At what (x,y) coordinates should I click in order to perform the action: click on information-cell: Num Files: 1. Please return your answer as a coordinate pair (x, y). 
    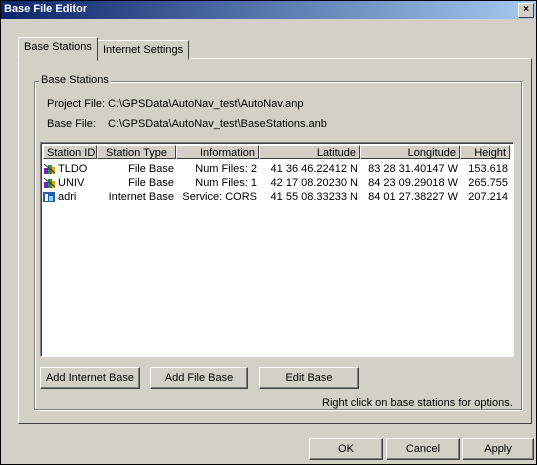
    Looking at the image, I should click on (226, 183).